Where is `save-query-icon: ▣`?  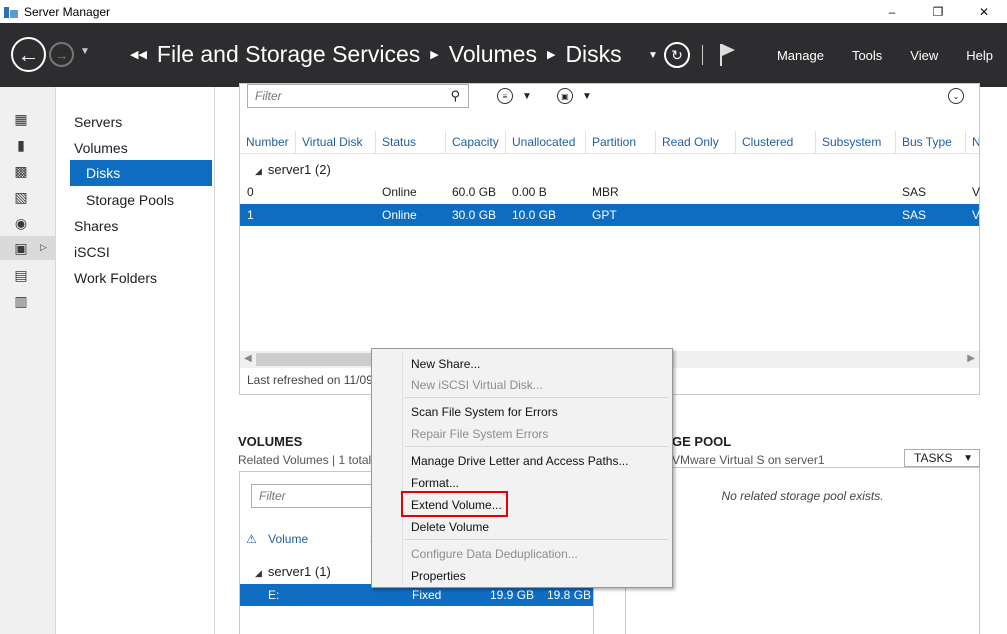 save-query-icon: ▣ is located at coordinates (565, 96).